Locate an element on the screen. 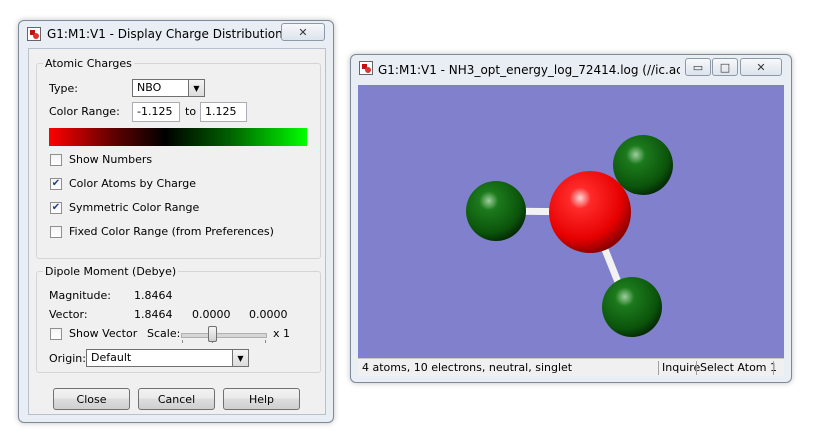 The image size is (814, 448). status-info: 4 atoms, 10 electrons, neutral, singlet is located at coordinates (467, 367).